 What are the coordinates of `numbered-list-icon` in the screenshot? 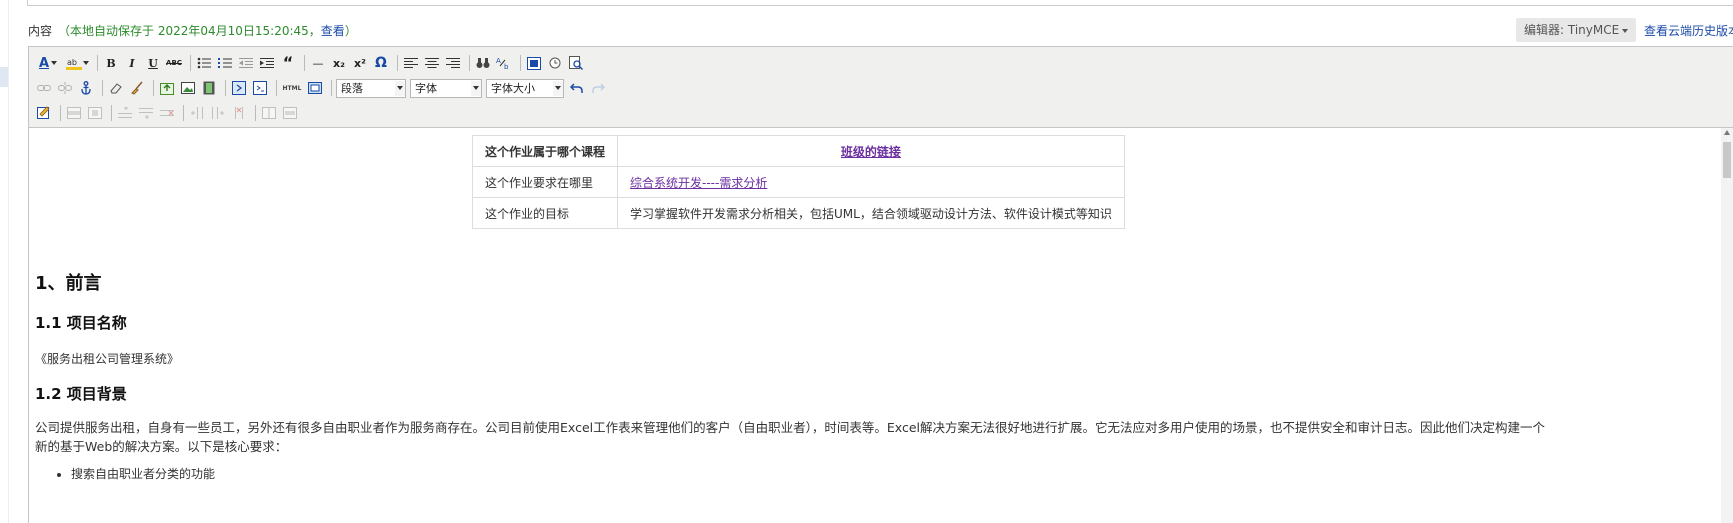 It's located at (225, 63).